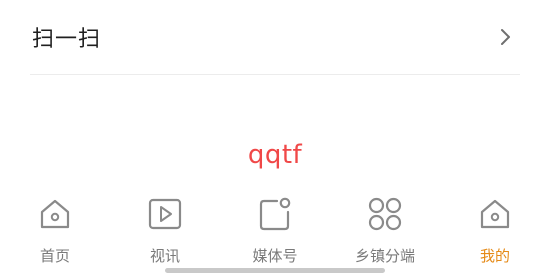 The image size is (550, 275). I want to click on chevron-right-icon, so click(506, 37).